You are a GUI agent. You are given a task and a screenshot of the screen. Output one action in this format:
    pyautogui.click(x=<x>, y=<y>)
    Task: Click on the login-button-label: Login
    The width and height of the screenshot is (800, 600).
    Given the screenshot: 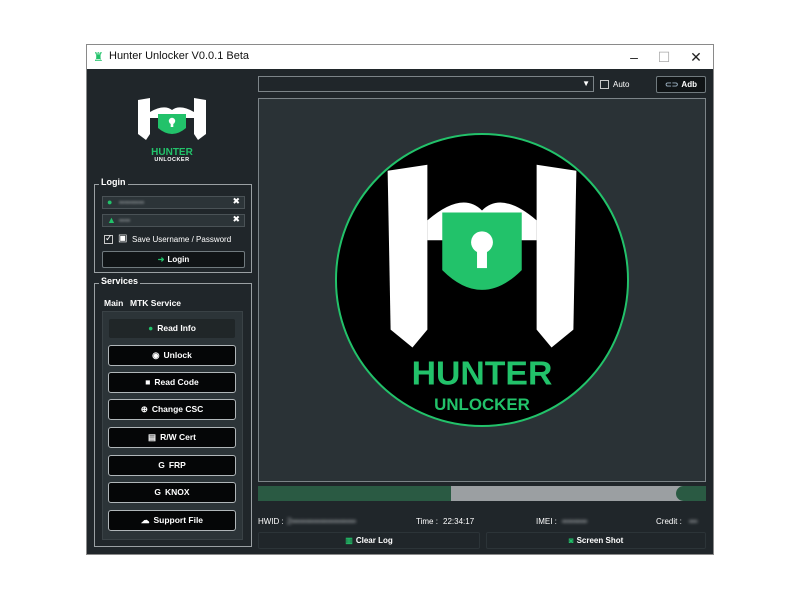 What is the action you would take?
    pyautogui.click(x=178, y=259)
    